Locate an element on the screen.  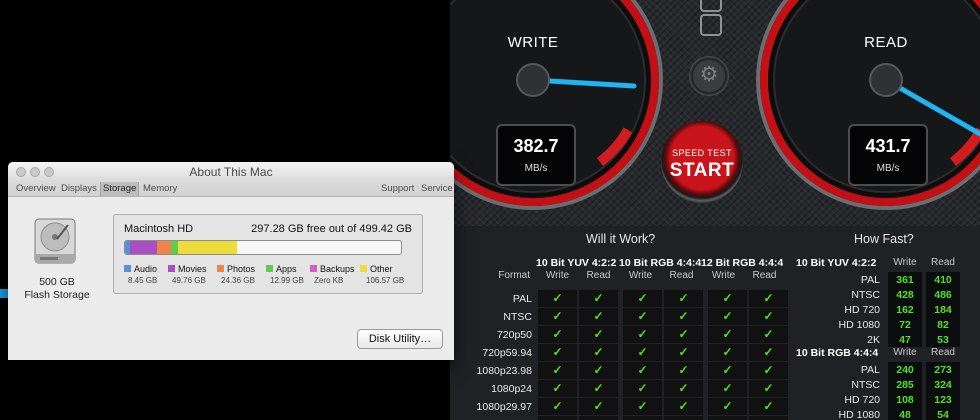
usage-segment-movies is located at coordinates (143, 247).